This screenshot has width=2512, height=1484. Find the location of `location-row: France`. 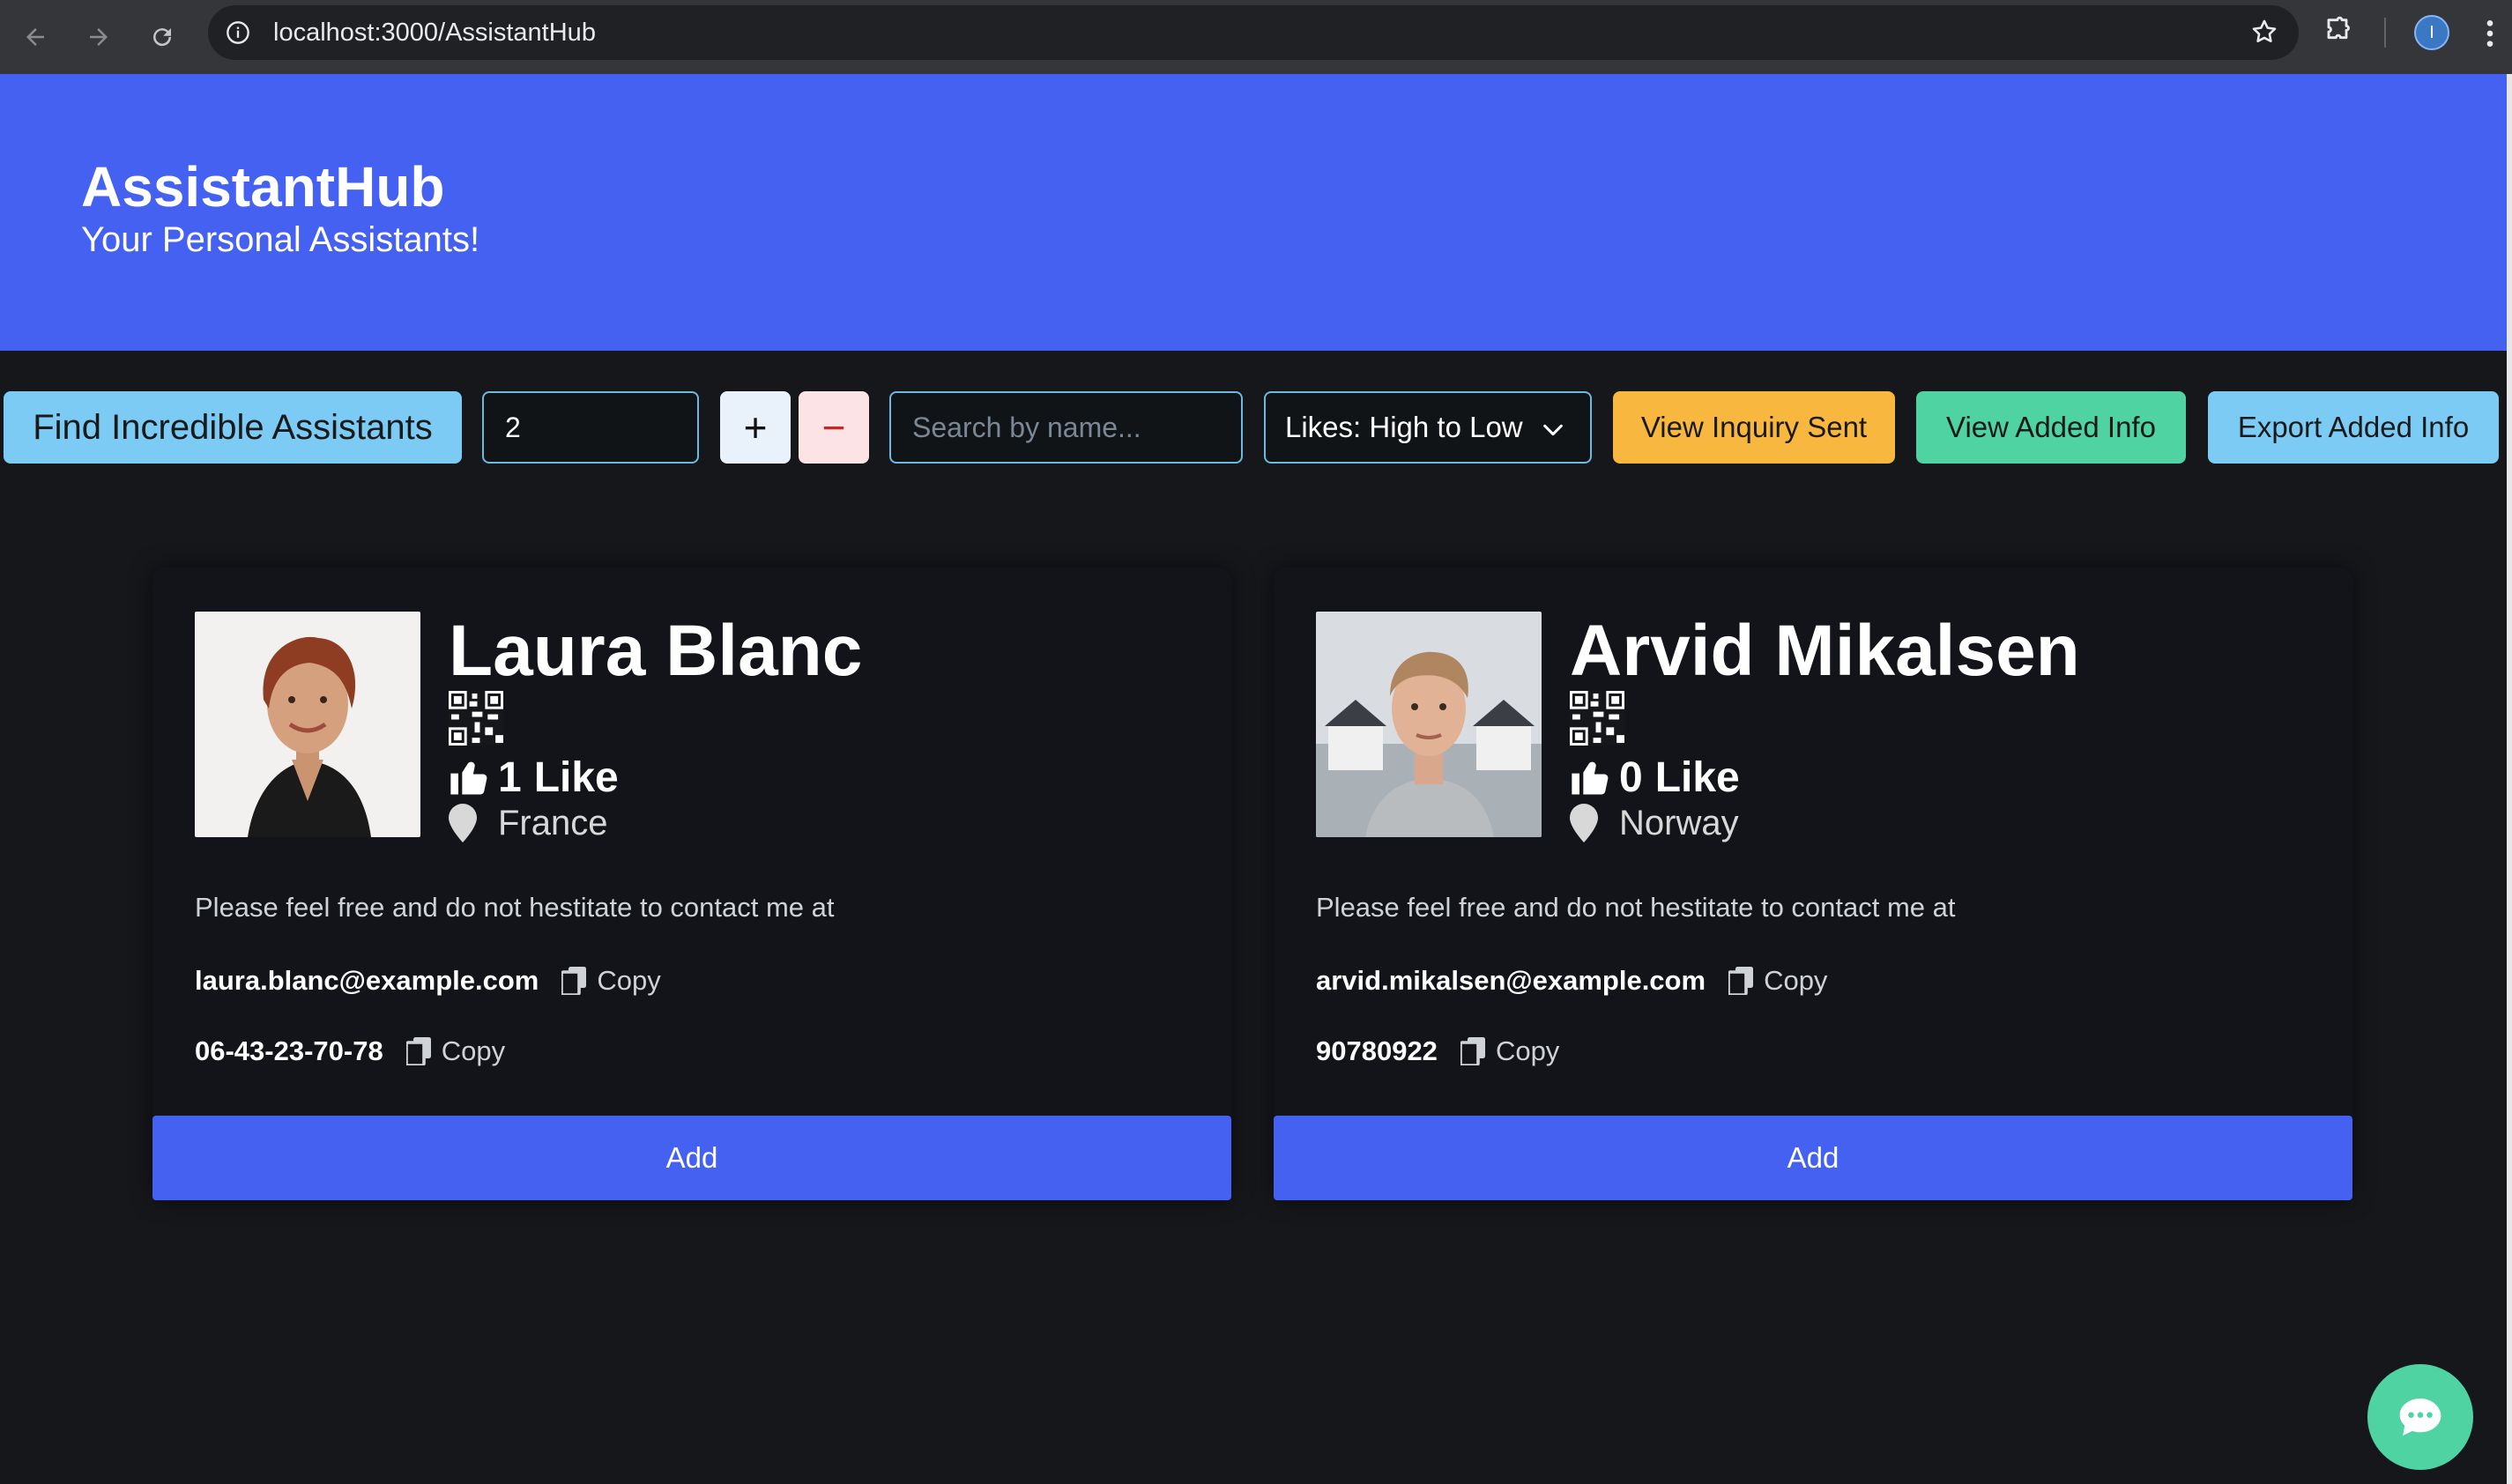

location-row: France is located at coordinates (528, 823).